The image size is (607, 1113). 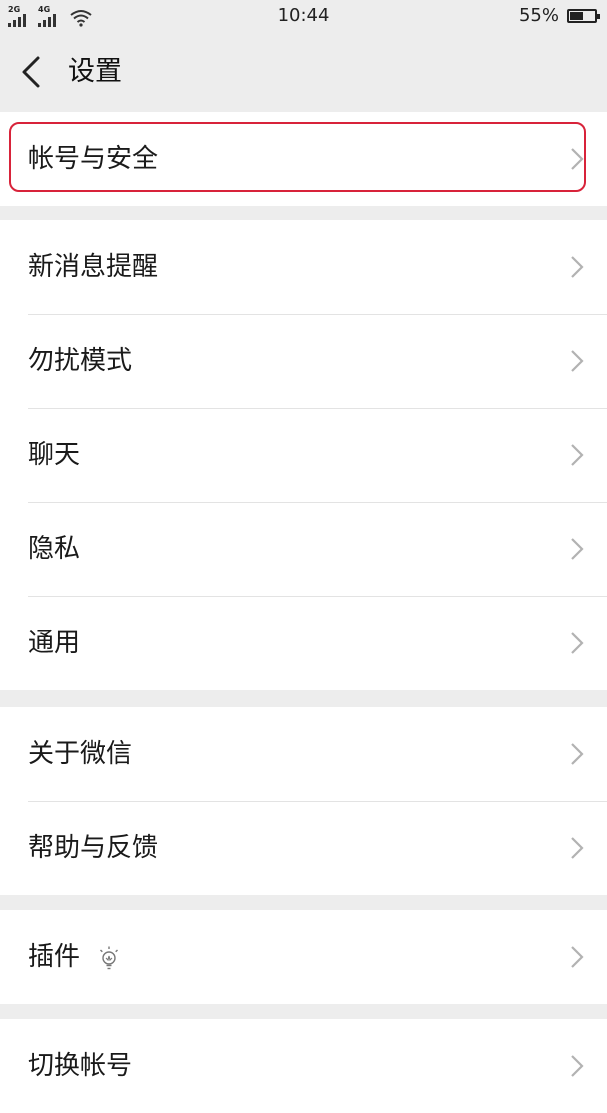 I want to click on settings-row-general: 通用, so click(x=303, y=643).